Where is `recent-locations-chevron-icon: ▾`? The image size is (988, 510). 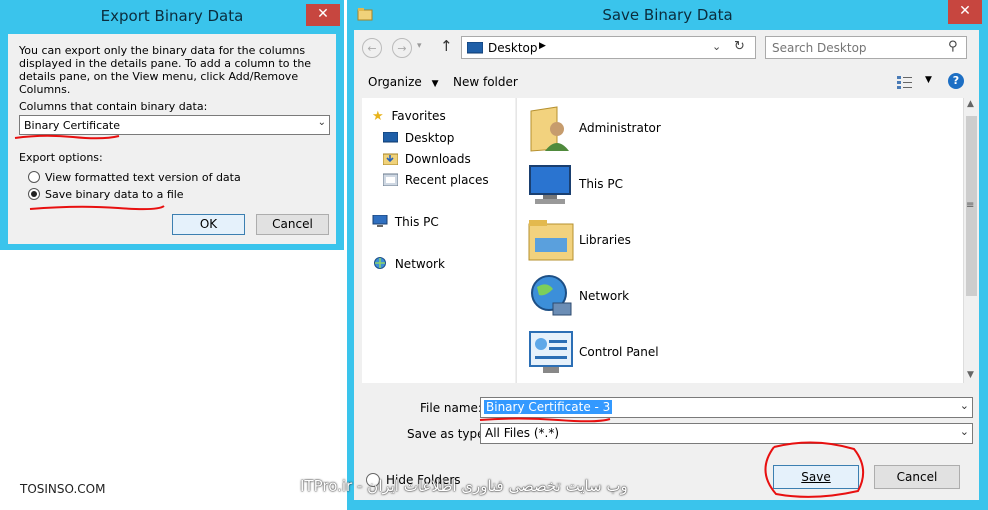
recent-locations-chevron-icon: ▾ is located at coordinates (419, 46).